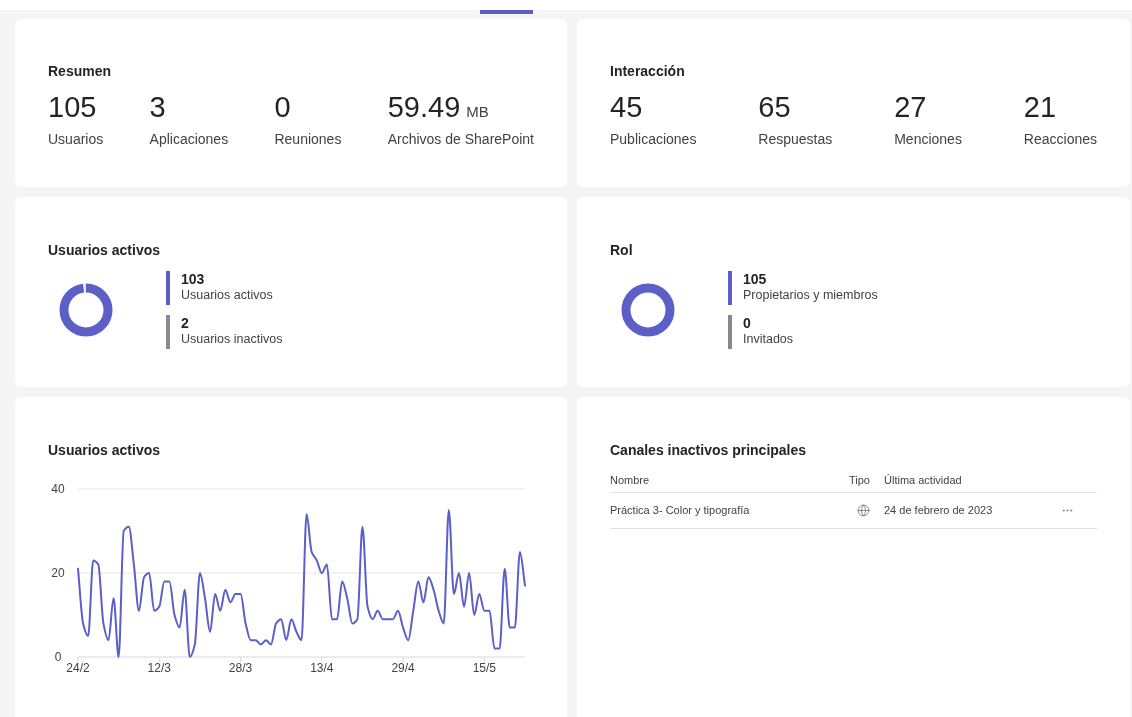 Image resolution: width=1132 pixels, height=717 pixels. I want to click on legend-value: 105, so click(755, 279).